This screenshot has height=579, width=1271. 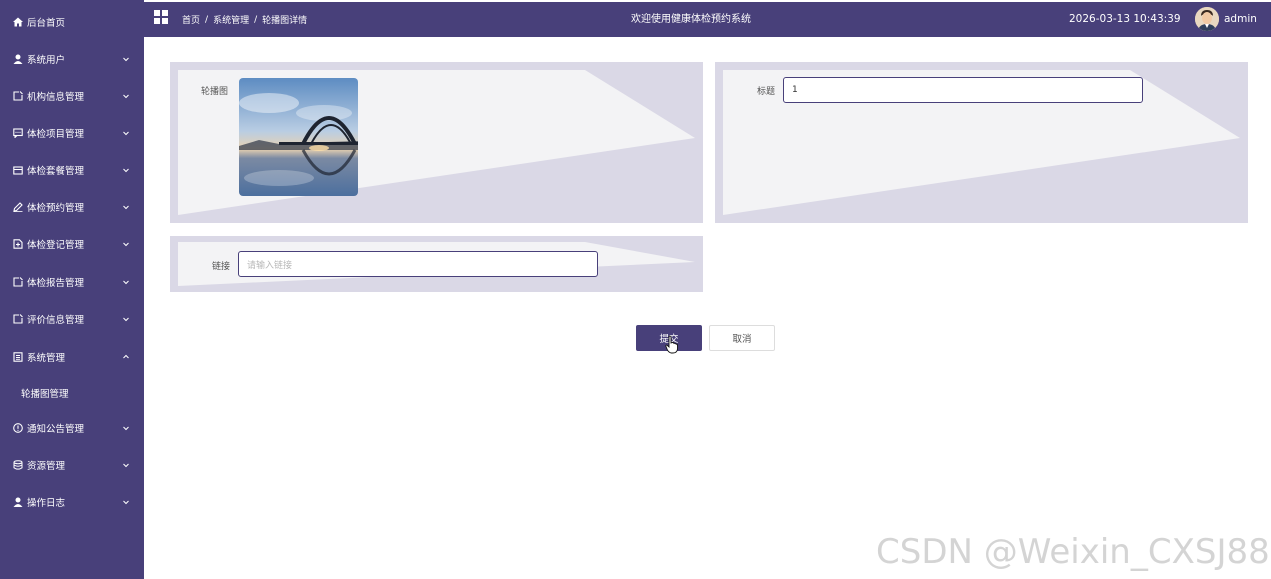 I want to click on doc-plus-icon, so click(x=17, y=243).